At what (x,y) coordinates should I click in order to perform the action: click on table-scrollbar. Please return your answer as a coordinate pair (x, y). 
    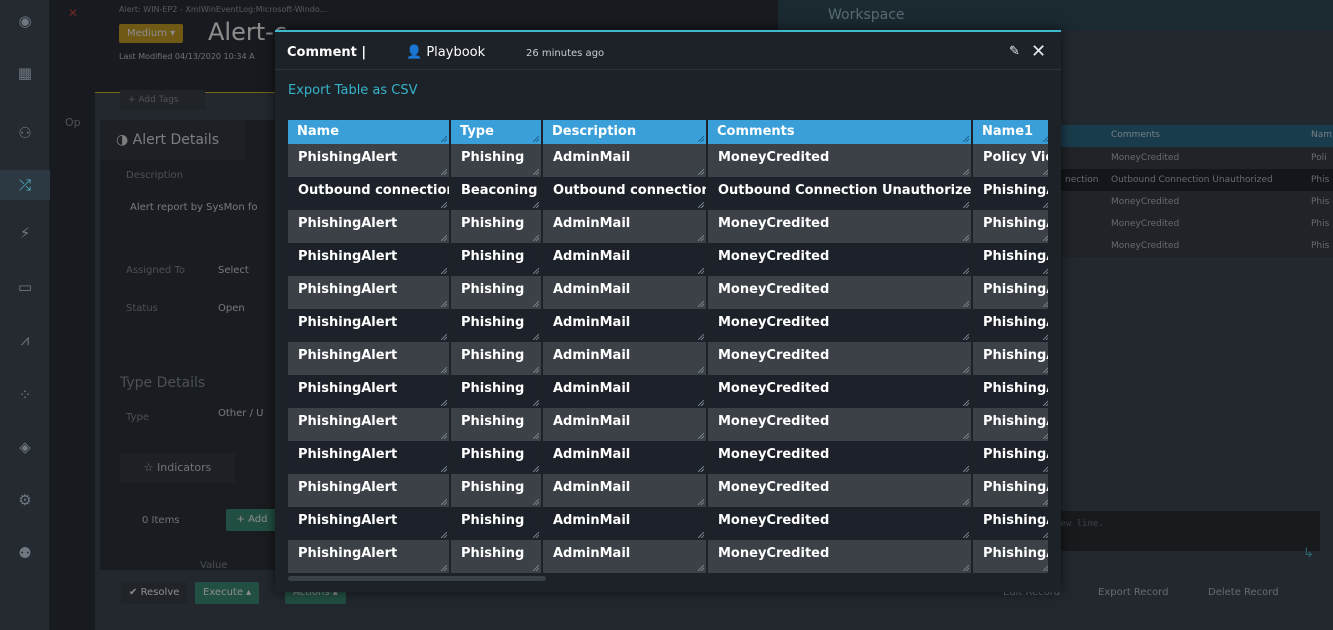
    Looking at the image, I should click on (417, 578).